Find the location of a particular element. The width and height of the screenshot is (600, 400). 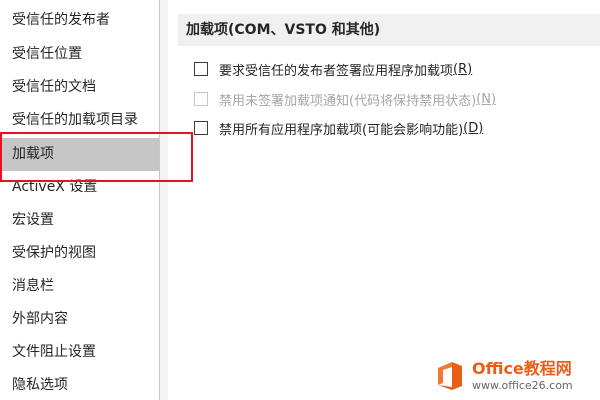

sidebar-item-activex-settings: ActiveX 设置 is located at coordinates (79, 187).